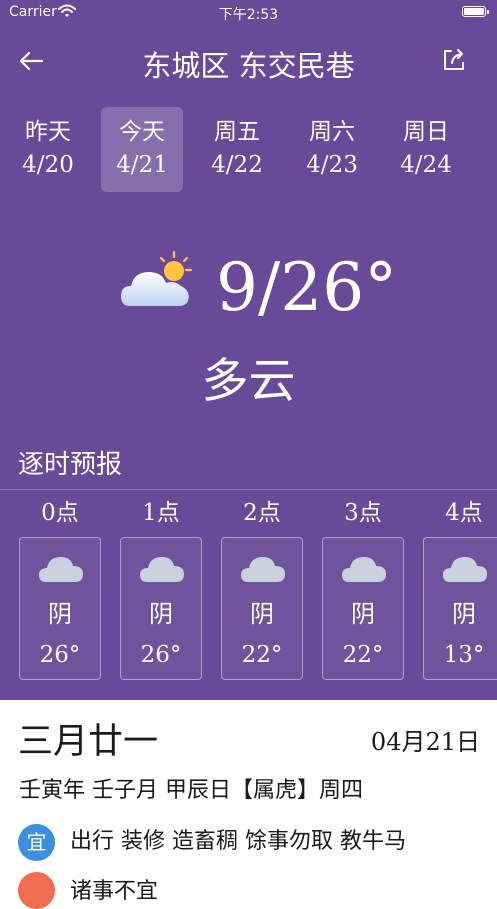 The height and width of the screenshot is (909, 497). Describe the element at coordinates (157, 281) in the screenshot. I see `partly-cloudy-icon` at that location.